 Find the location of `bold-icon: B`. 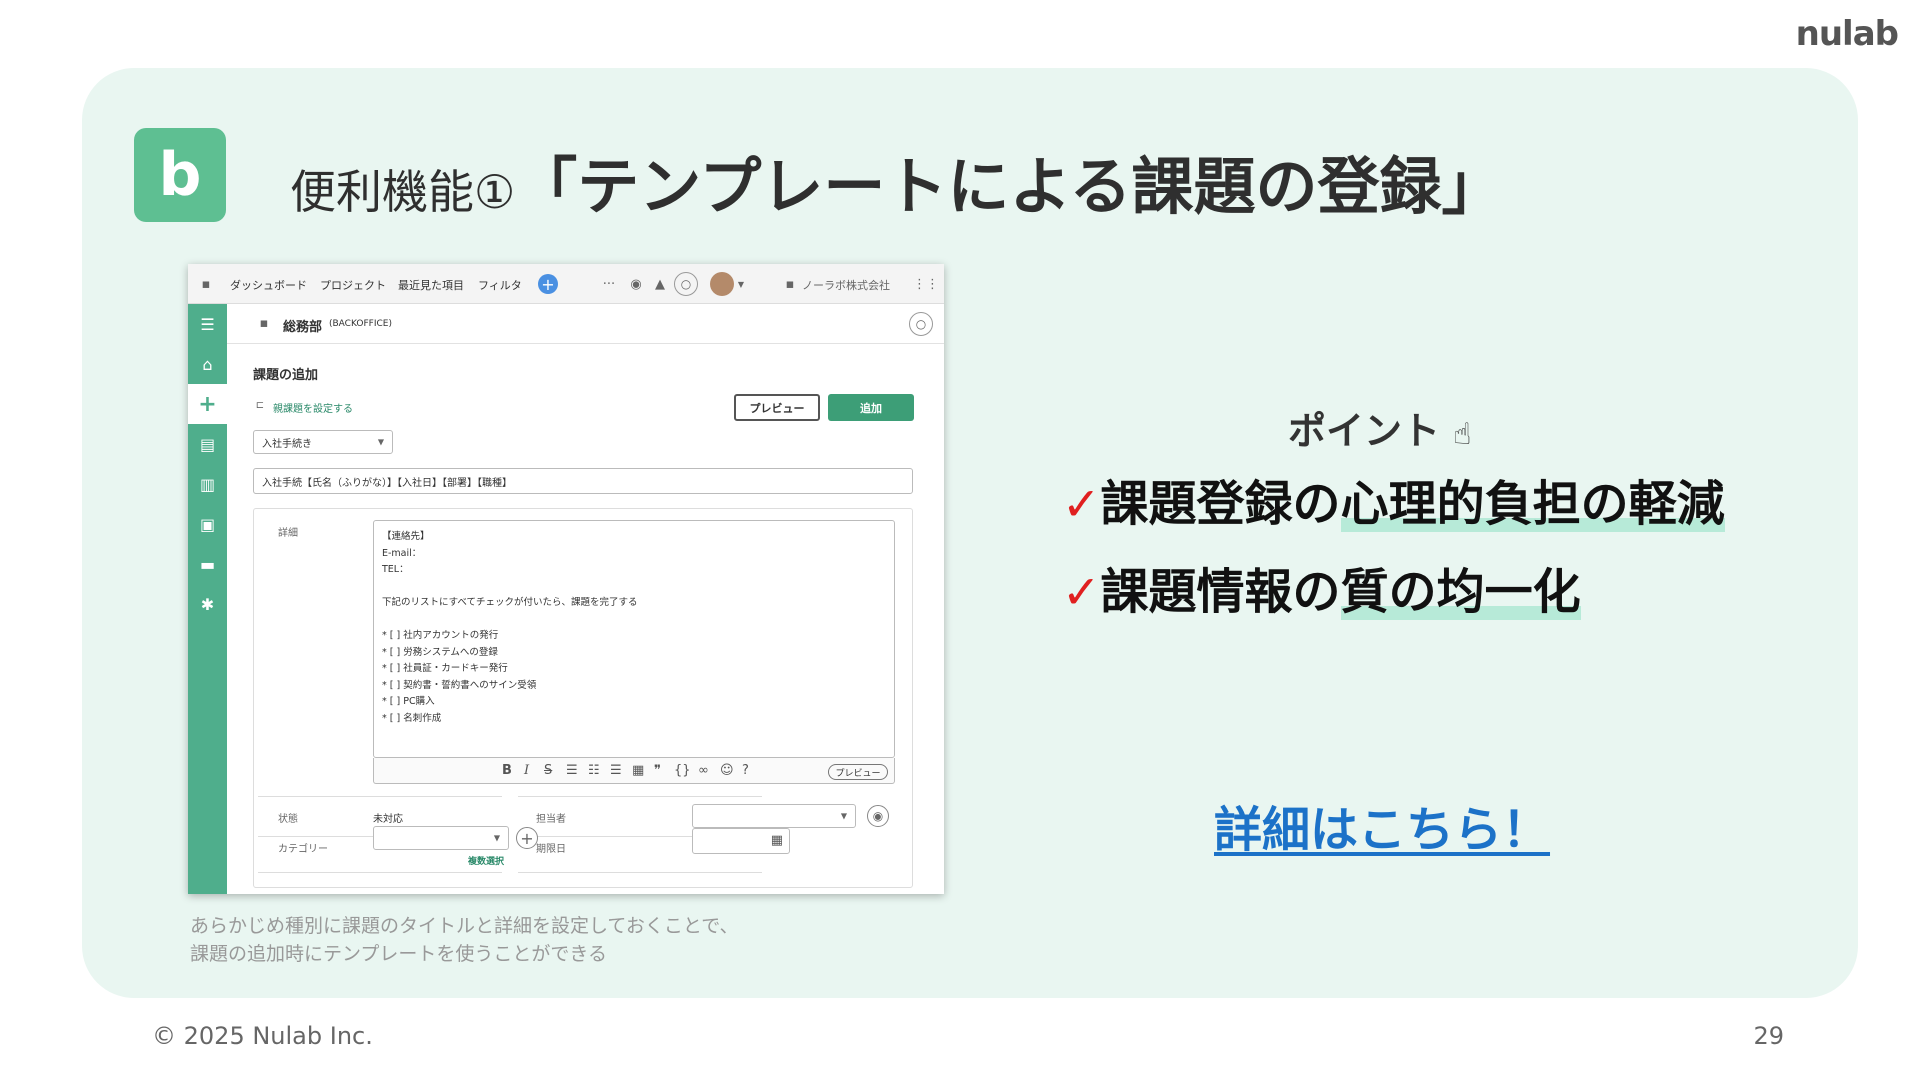

bold-icon: B is located at coordinates (507, 770).